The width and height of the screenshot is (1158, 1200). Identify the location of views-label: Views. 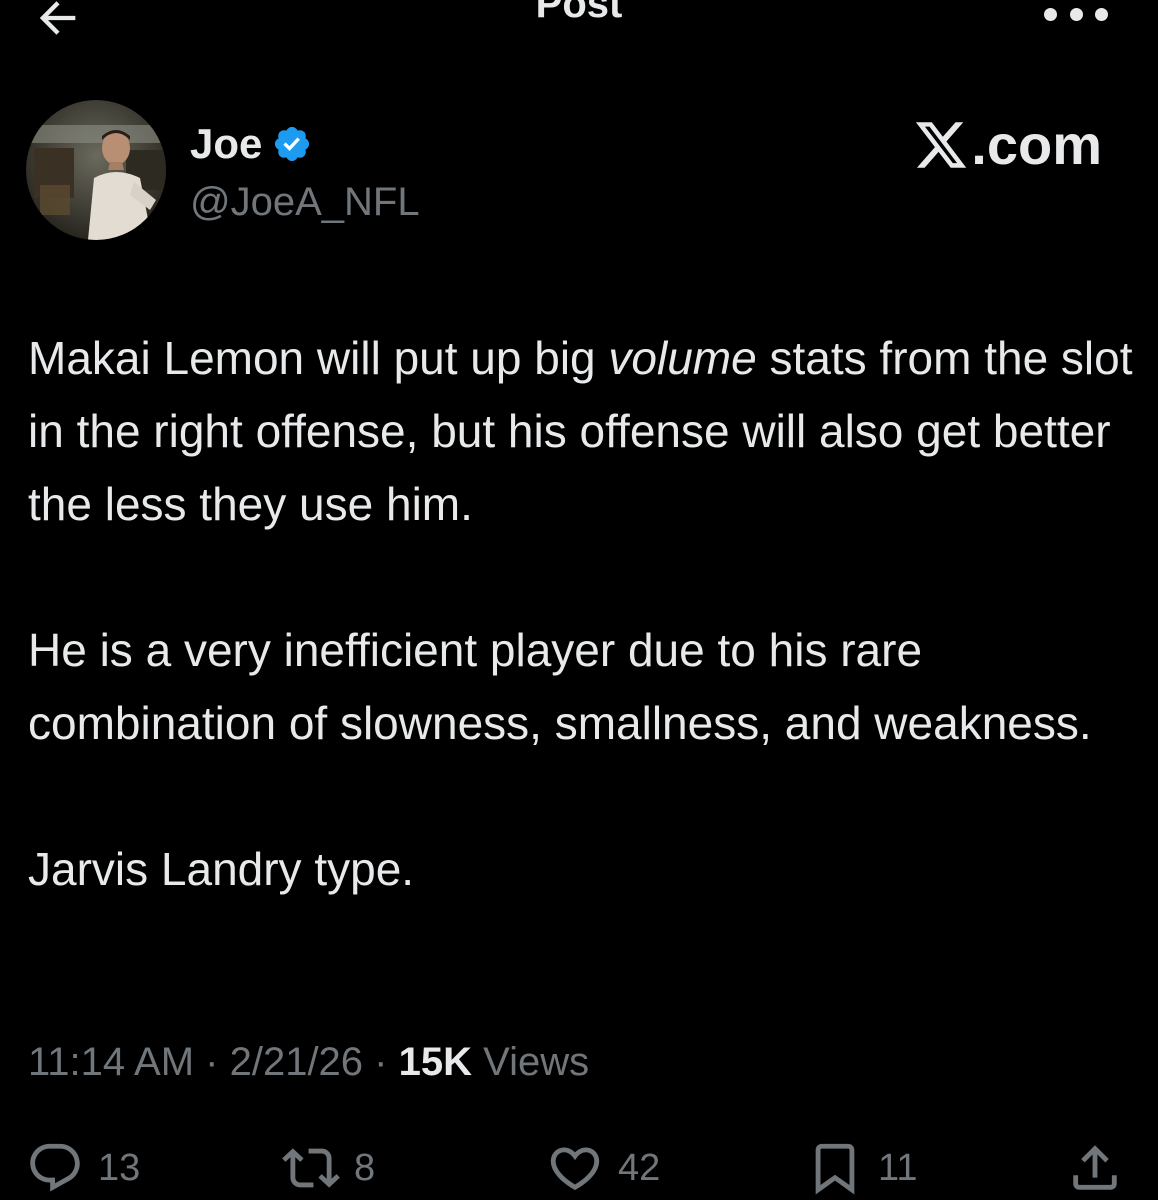
(531, 1062).